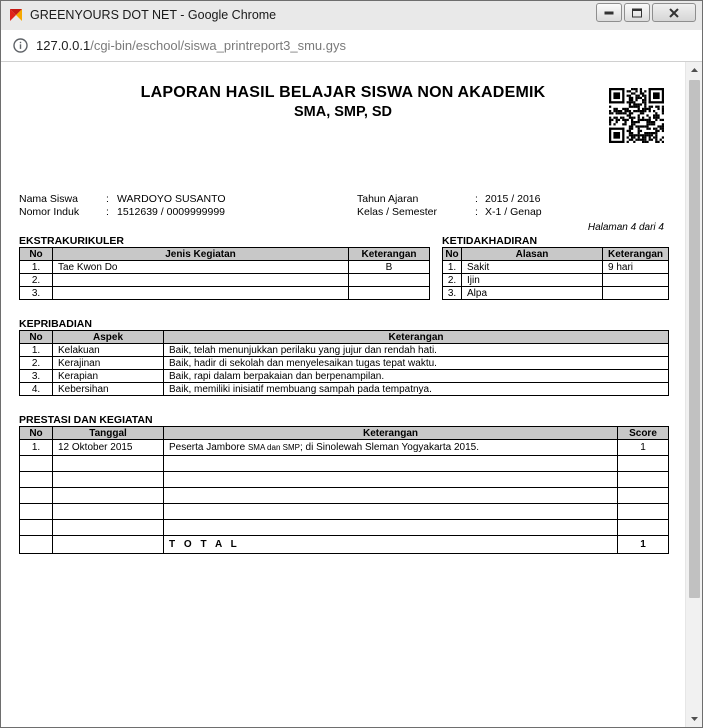 The width and height of the screenshot is (703, 728). What do you see at coordinates (532, 293) in the screenshot?
I see `cell-reason: Alpa` at bounding box center [532, 293].